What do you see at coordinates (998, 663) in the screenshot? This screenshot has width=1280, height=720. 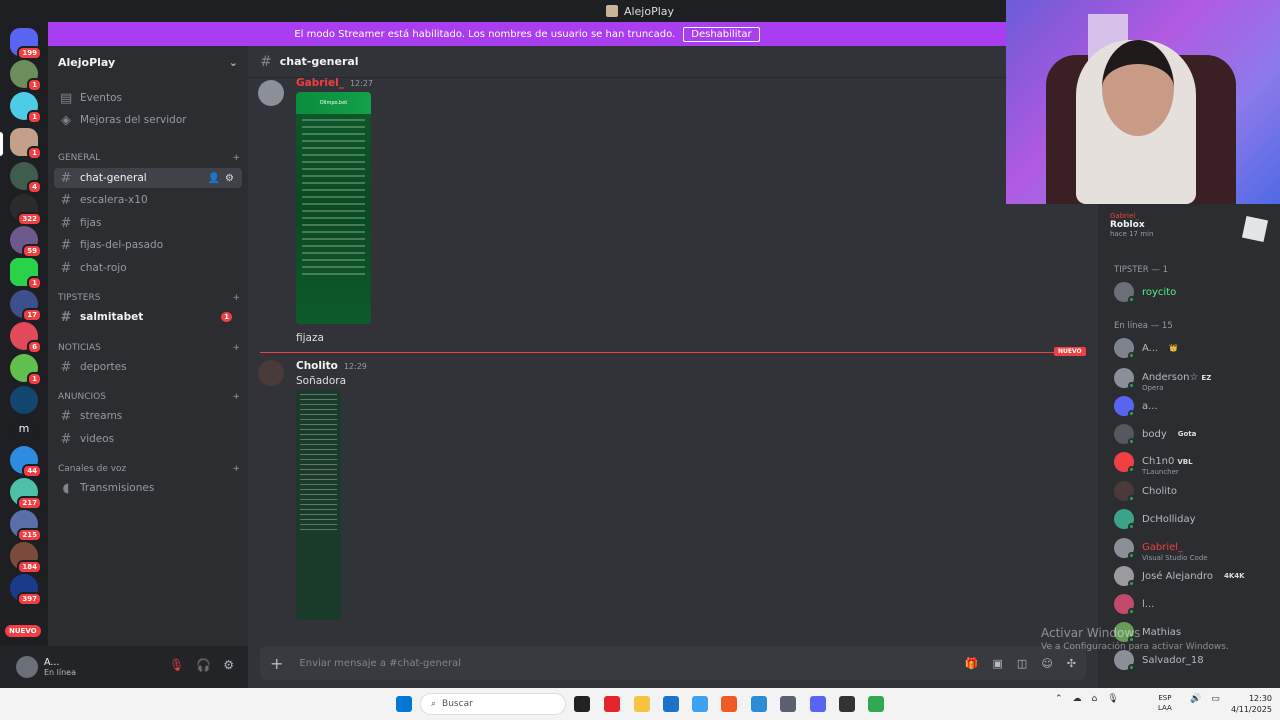 I see `gif-icon: ▣` at bounding box center [998, 663].